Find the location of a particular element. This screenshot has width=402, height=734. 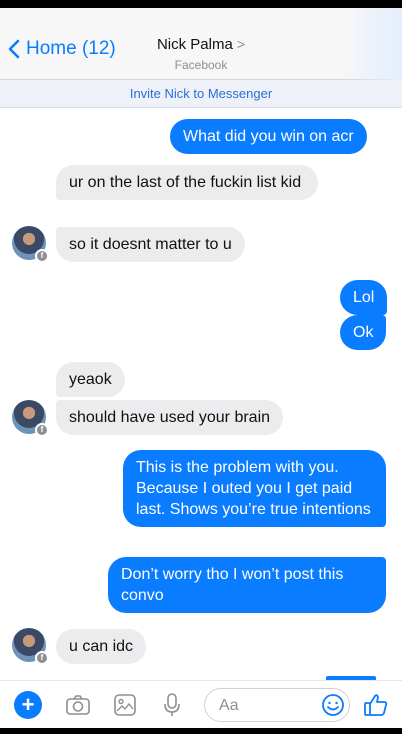

composer-bar: + Aa is located at coordinates (201, 704).